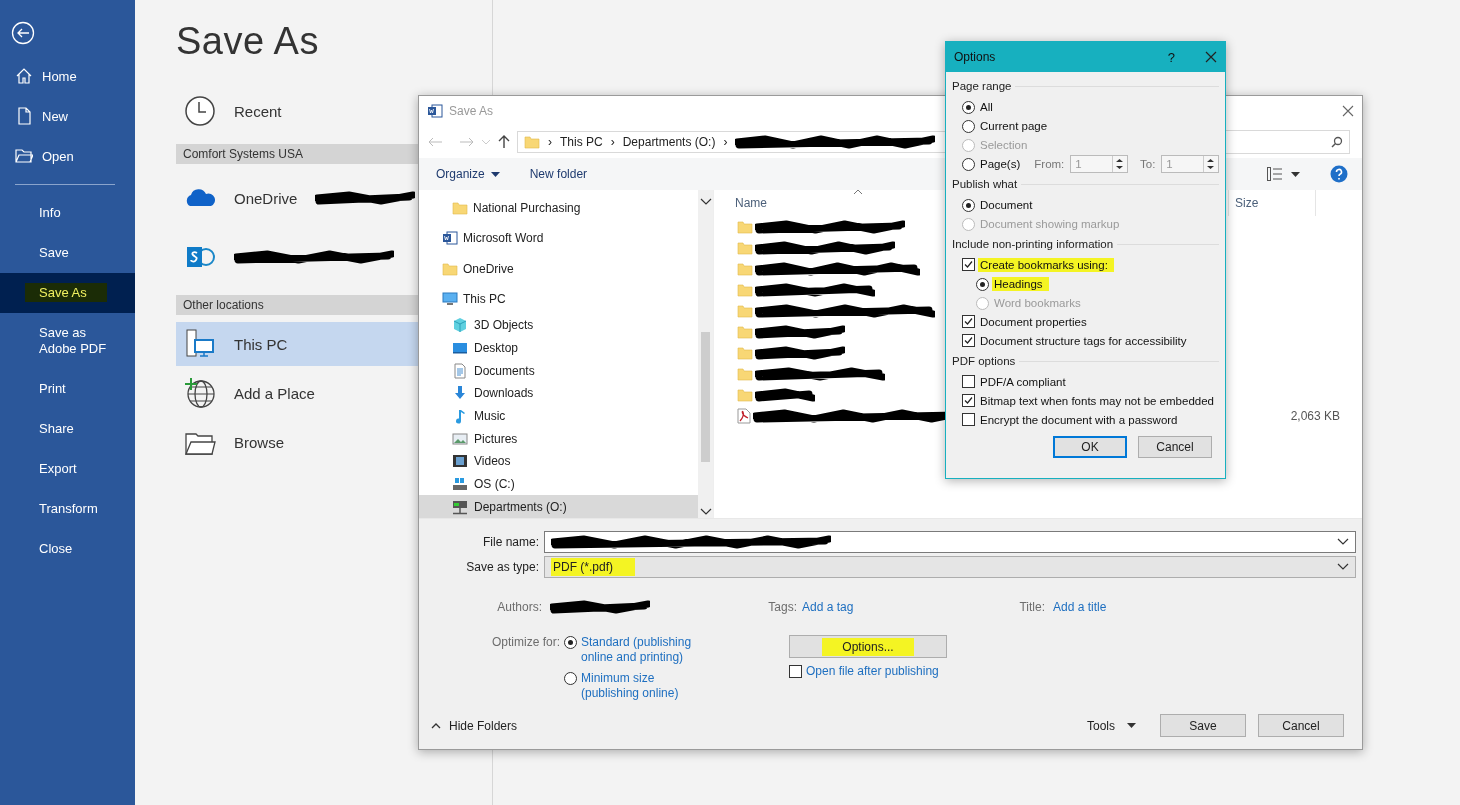 Image resolution: width=1460 pixels, height=805 pixels. What do you see at coordinates (450, 238) in the screenshot?
I see `document-icon` at bounding box center [450, 238].